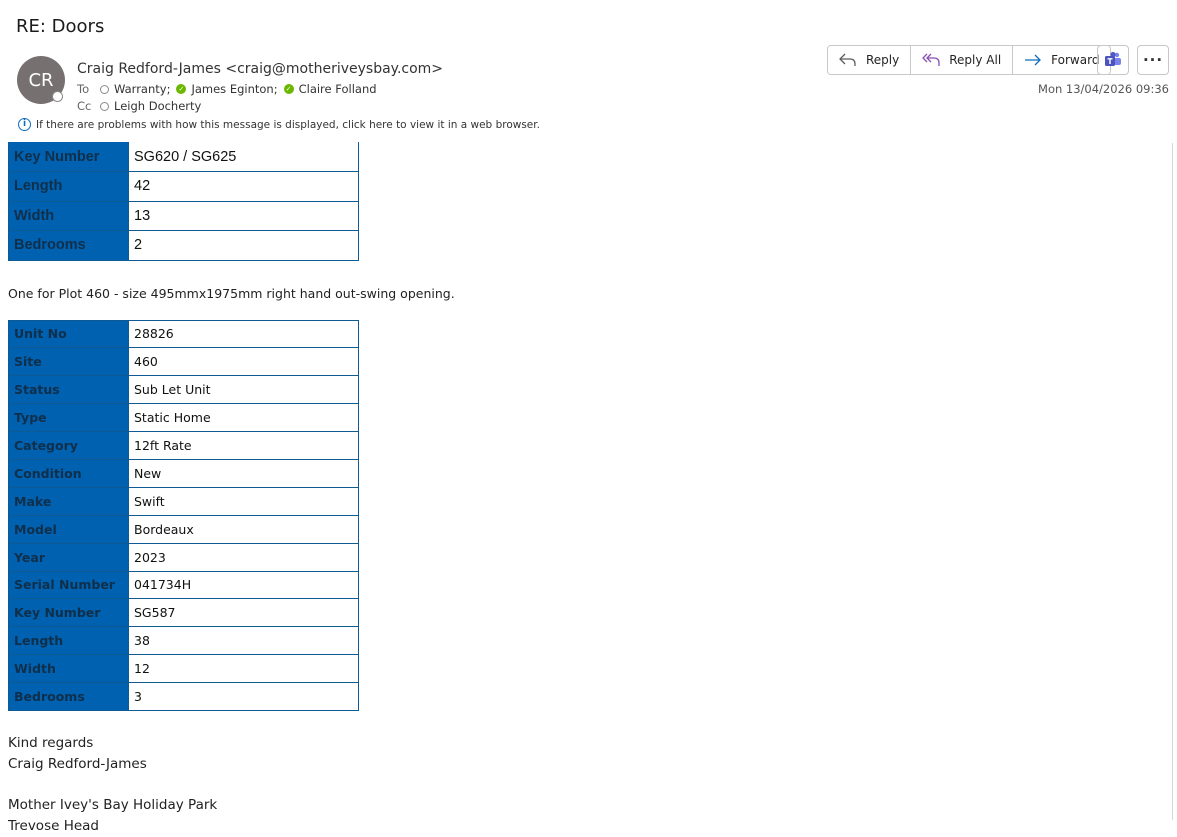 The height and width of the screenshot is (837, 1177). Describe the element at coordinates (83, 89) in the screenshot. I see `to-label: To` at that location.